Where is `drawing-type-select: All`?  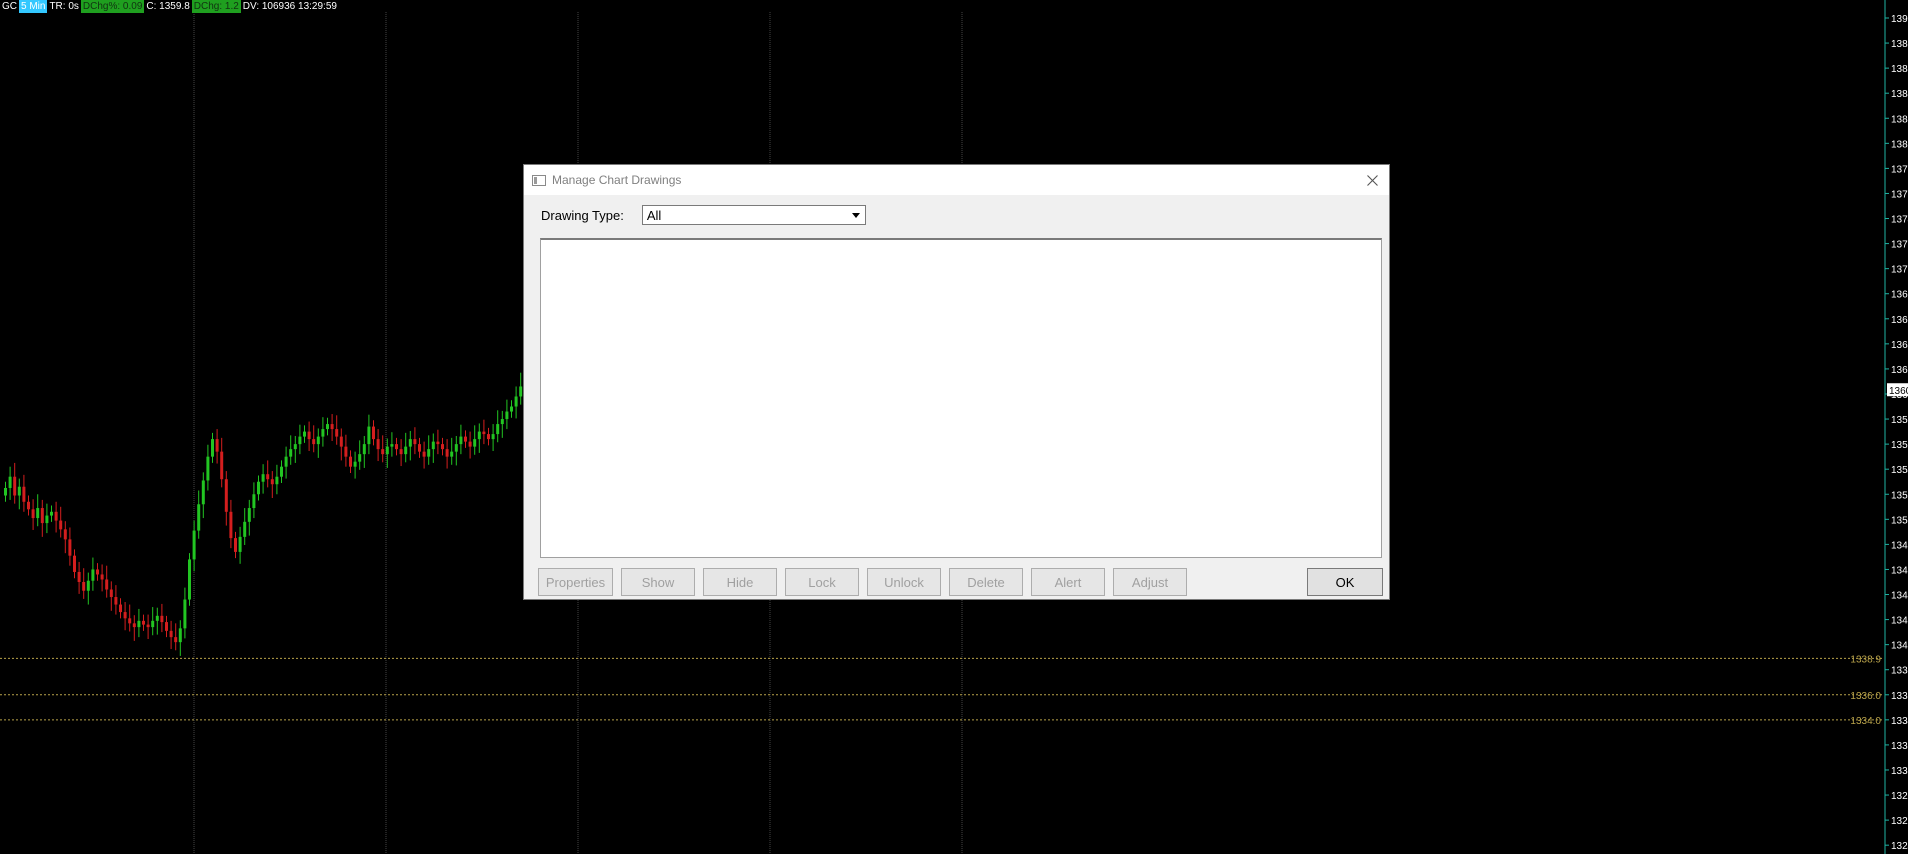 drawing-type-select: All is located at coordinates (753, 215).